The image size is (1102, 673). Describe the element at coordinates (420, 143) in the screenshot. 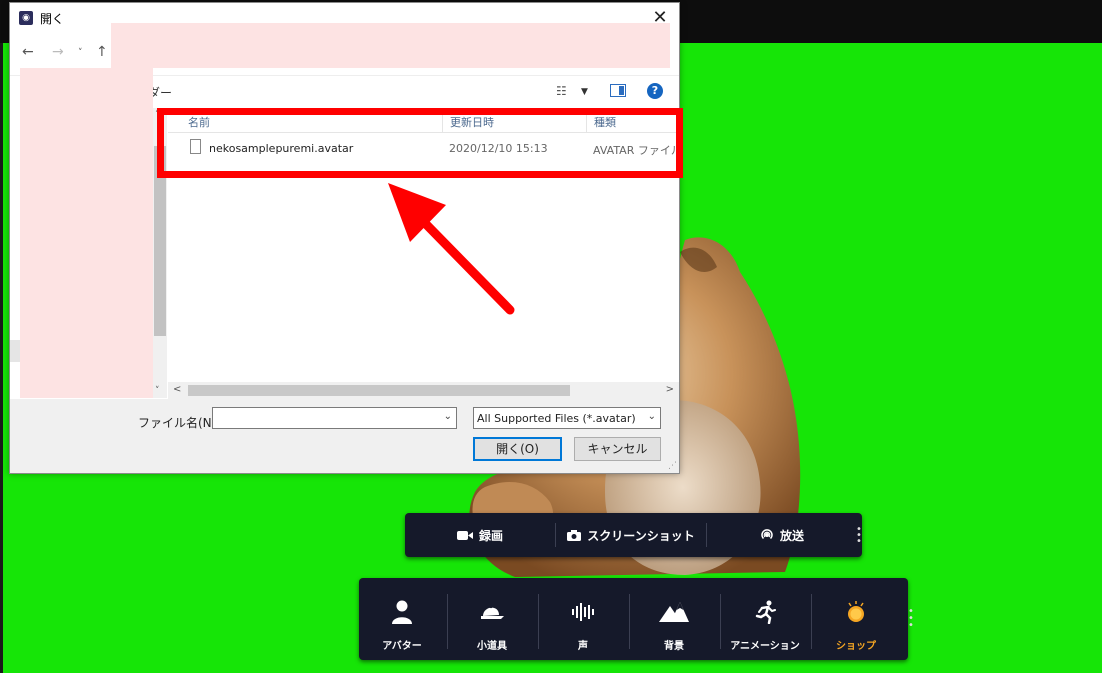

I see `highlight-box` at that location.